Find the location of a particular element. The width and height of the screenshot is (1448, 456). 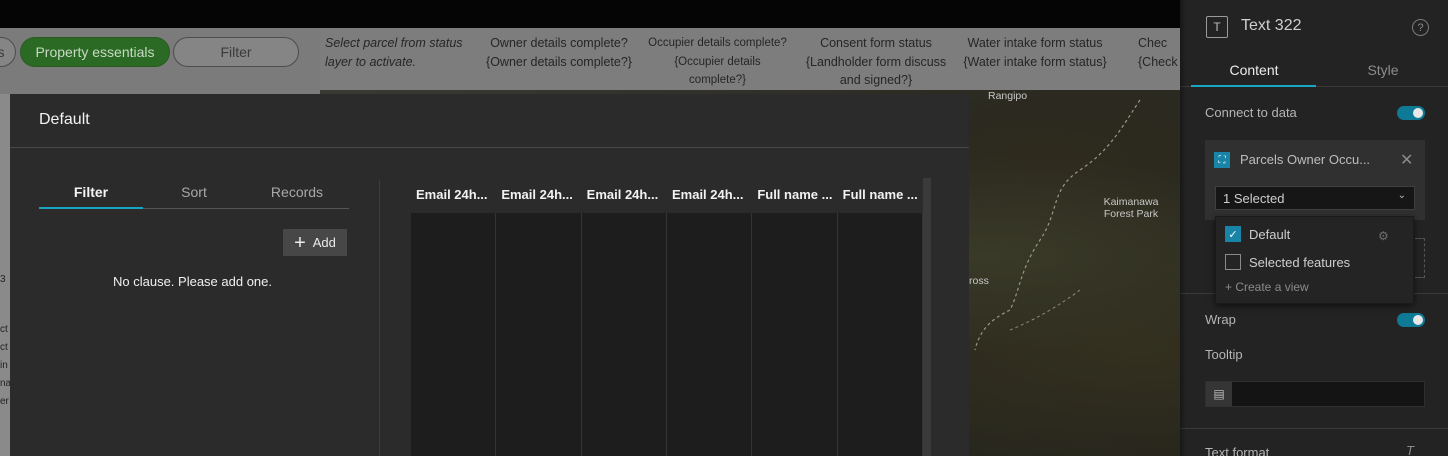

connect-toggle is located at coordinates (1411, 113).